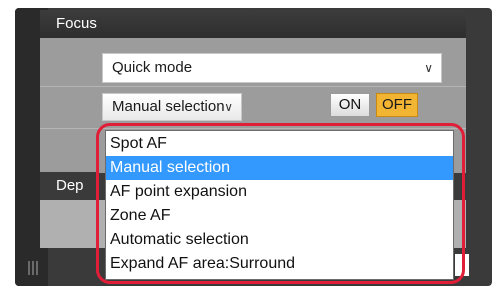 Image resolution: width=495 pixels, height=293 pixels. What do you see at coordinates (279, 264) in the screenshot?
I see `dropdown-option-expand-af-area: Expand AF area:Surround` at bounding box center [279, 264].